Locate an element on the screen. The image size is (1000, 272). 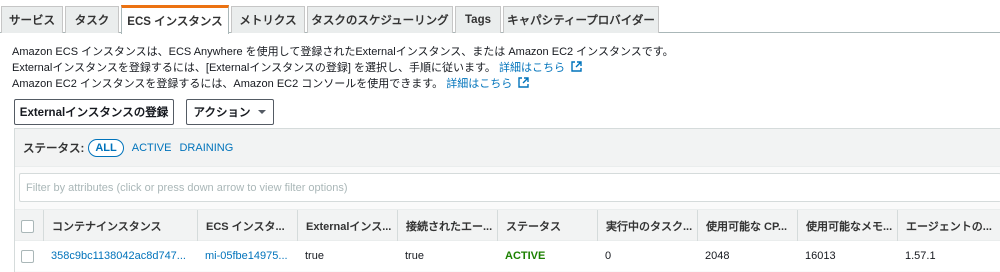
learn-more-link-ec2: 詳細はこちら is located at coordinates (479, 84).